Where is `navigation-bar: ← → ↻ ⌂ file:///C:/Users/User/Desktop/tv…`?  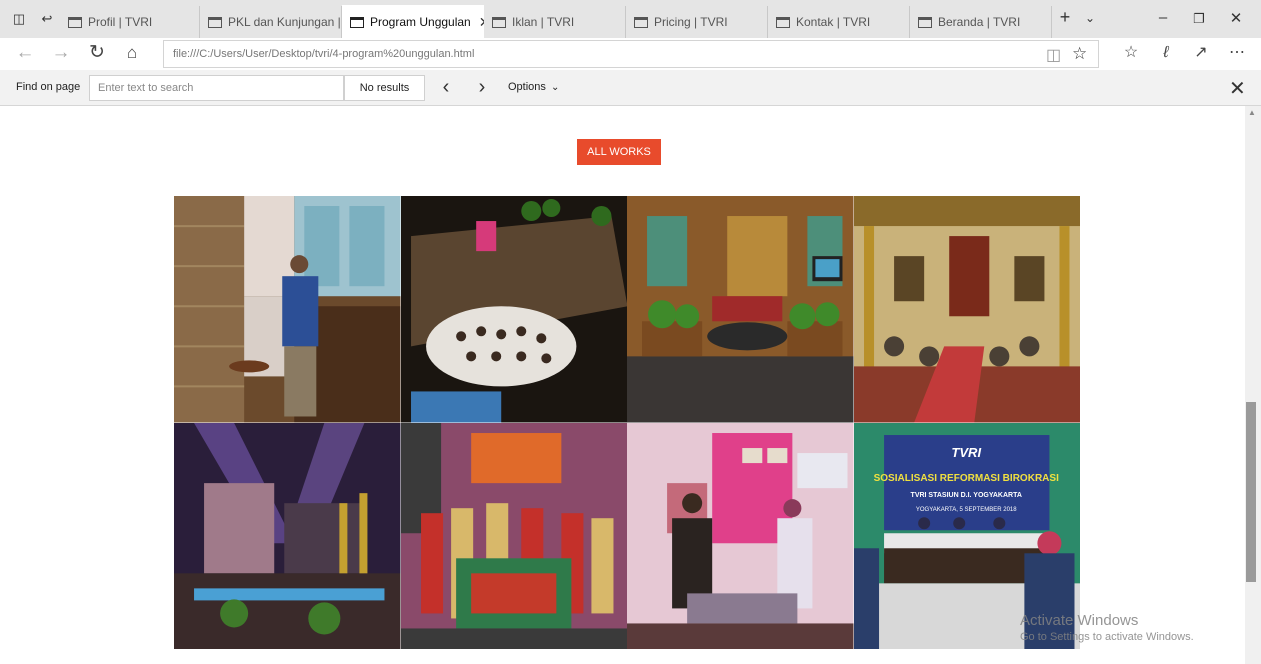 navigation-bar: ← → ↻ ⌂ file:///C:/Users/User/Desktop/tv… is located at coordinates (630, 54).